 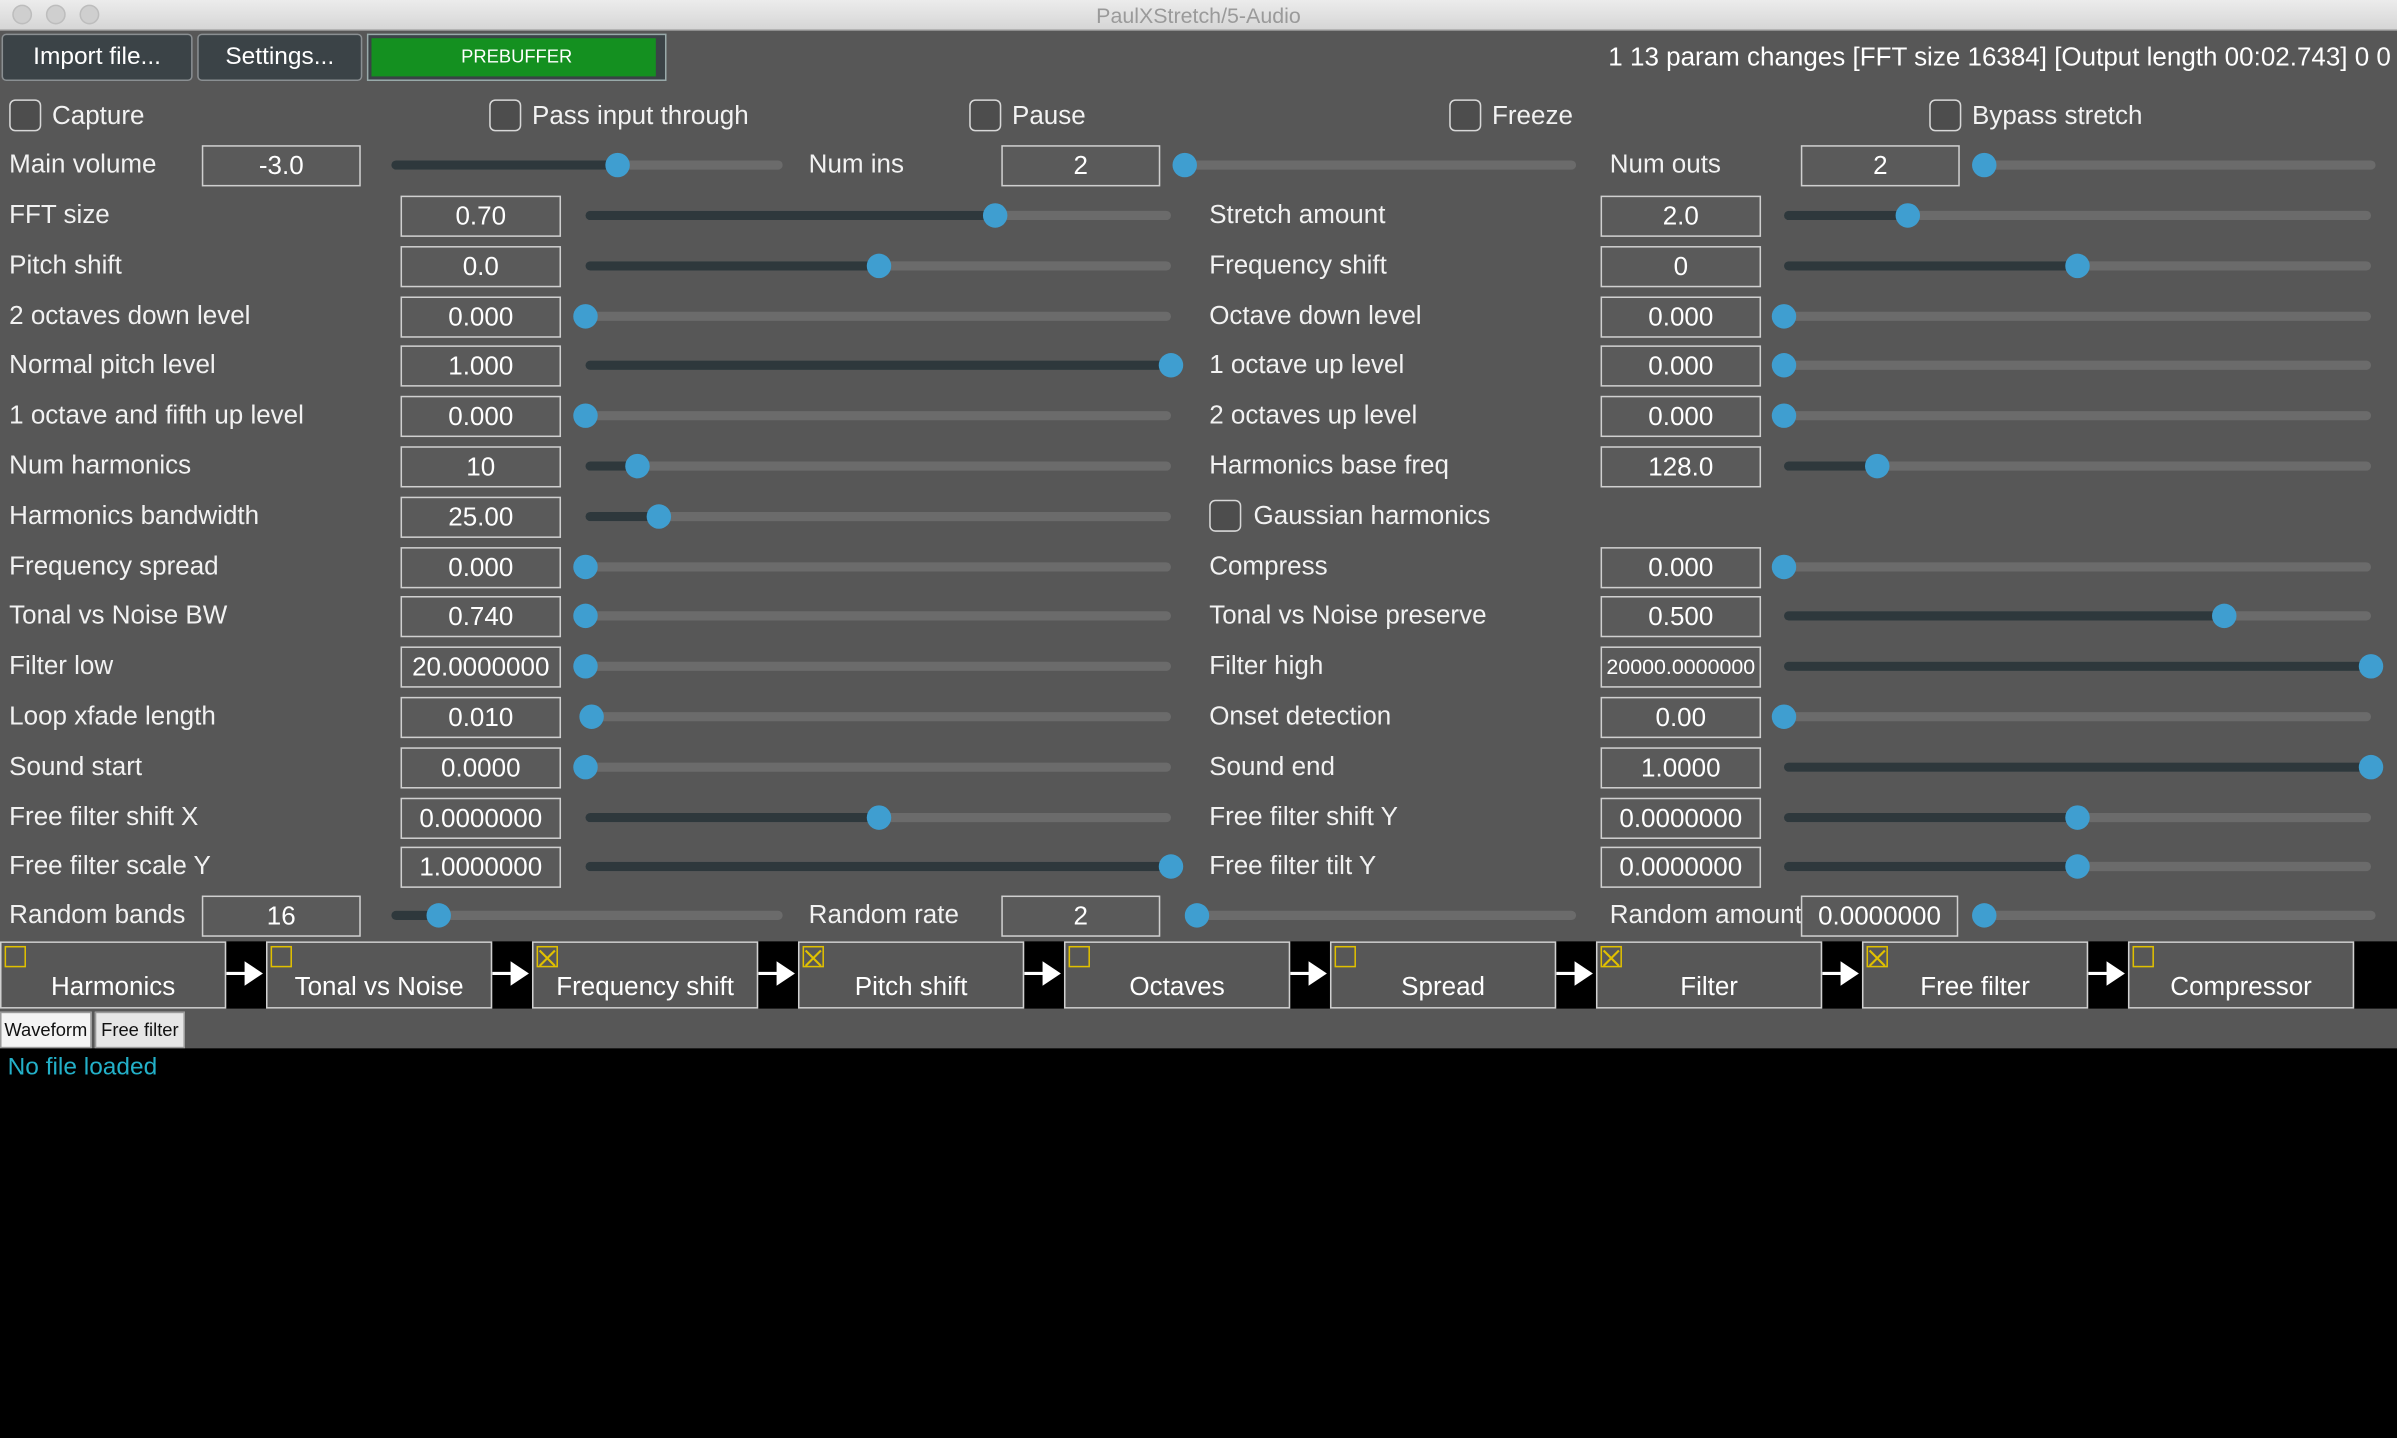 What do you see at coordinates (1681, 266) in the screenshot?
I see `frequency-shift-value-field: 0` at bounding box center [1681, 266].